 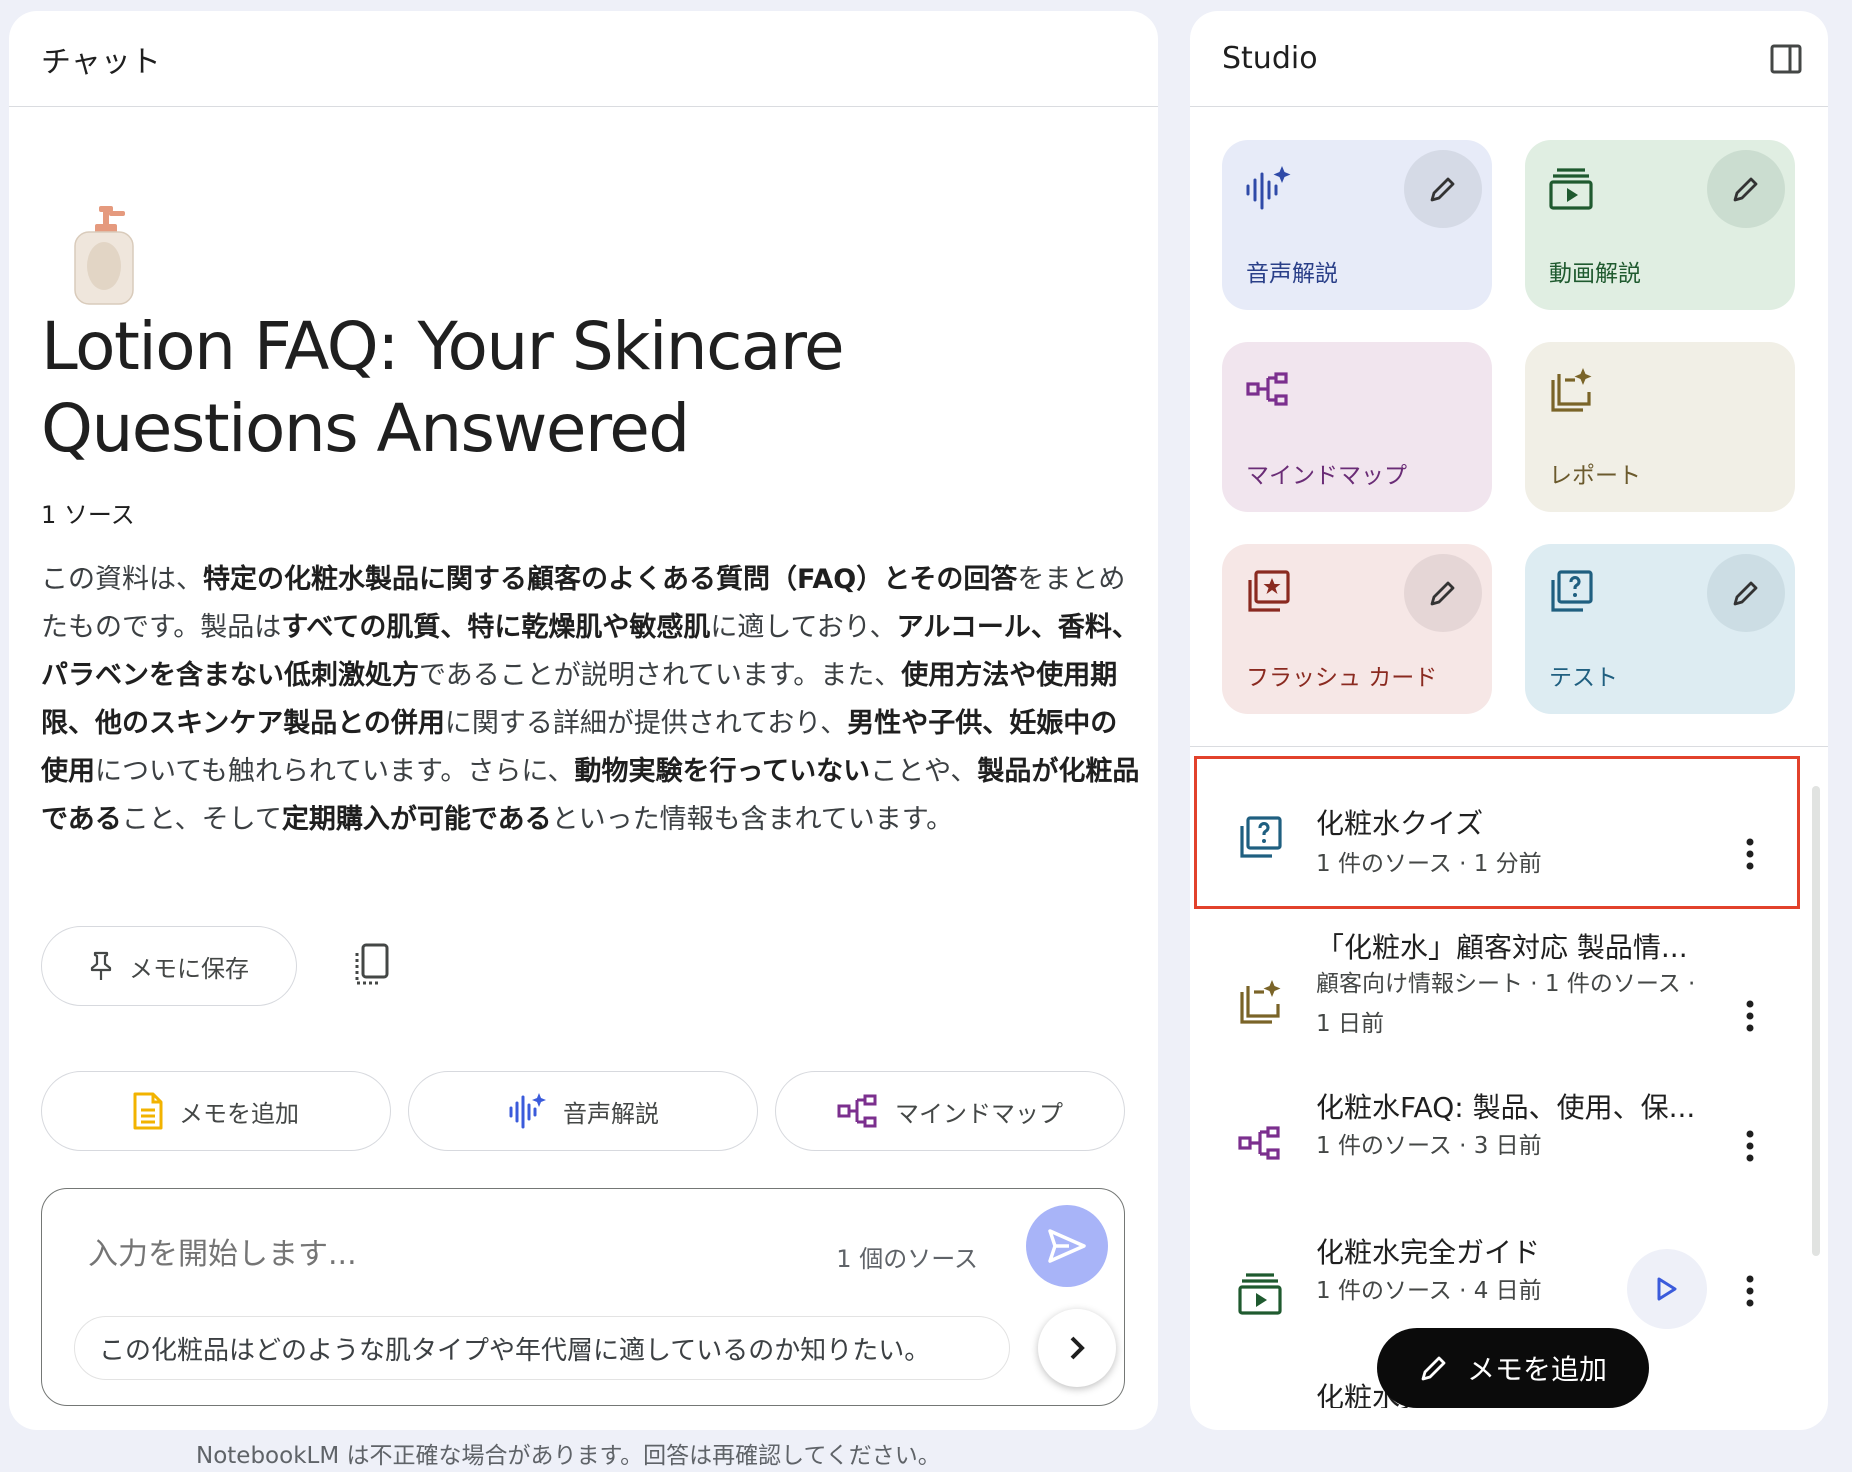 I want to click on studio-item-quiz: 化粧水クイズ 1 件のソース · 1 分前, so click(x=1500, y=832).